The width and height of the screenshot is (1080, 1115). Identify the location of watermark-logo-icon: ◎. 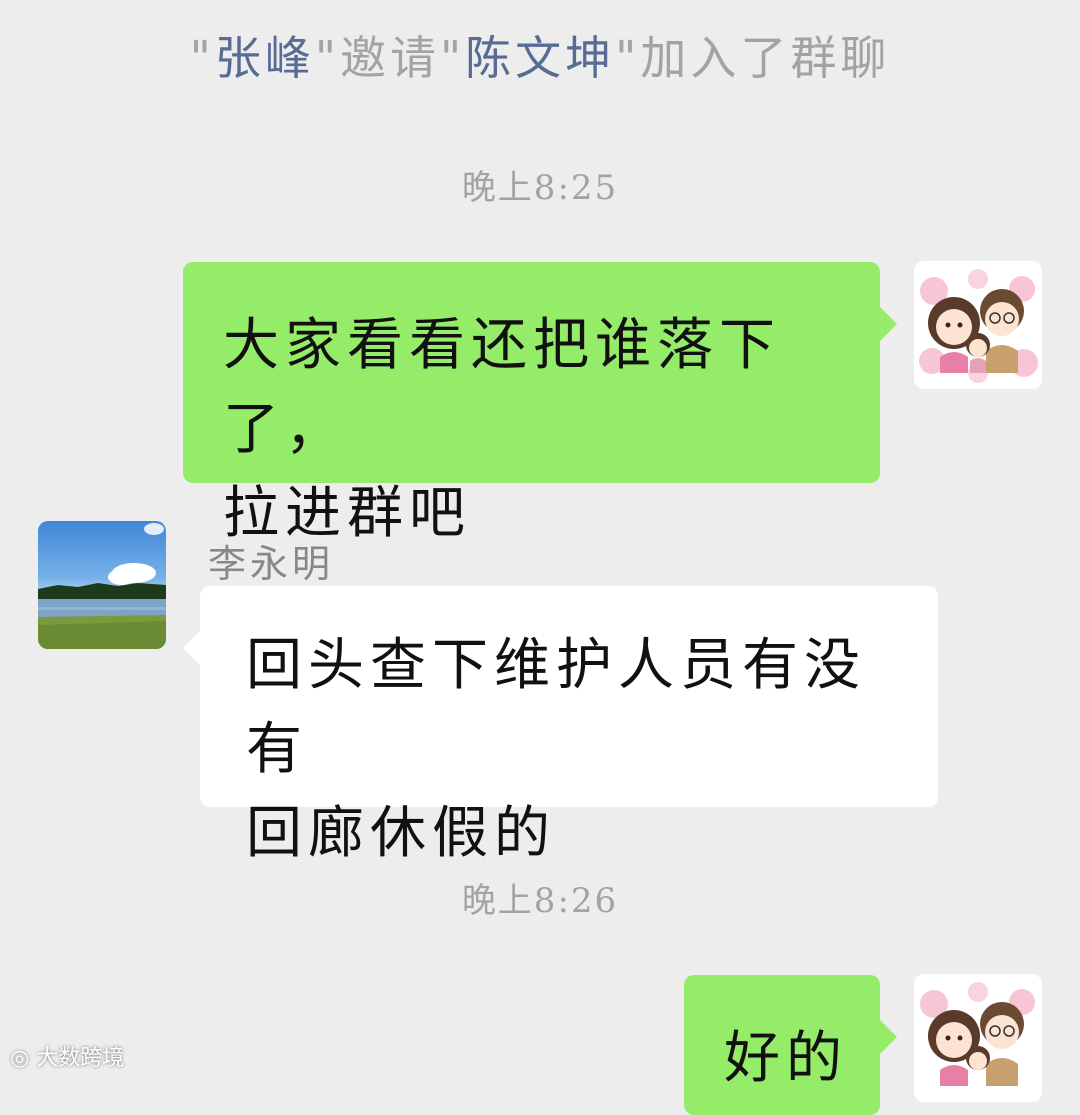
(20, 1058).